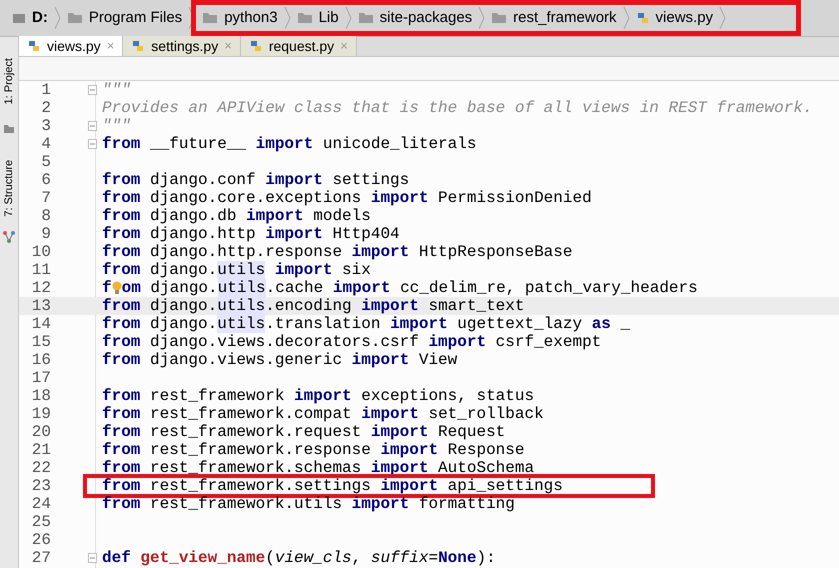  What do you see at coordinates (457, 108) in the screenshot?
I see `code-line: Provides an APIView class that is the base of all views in REST framework.` at bounding box center [457, 108].